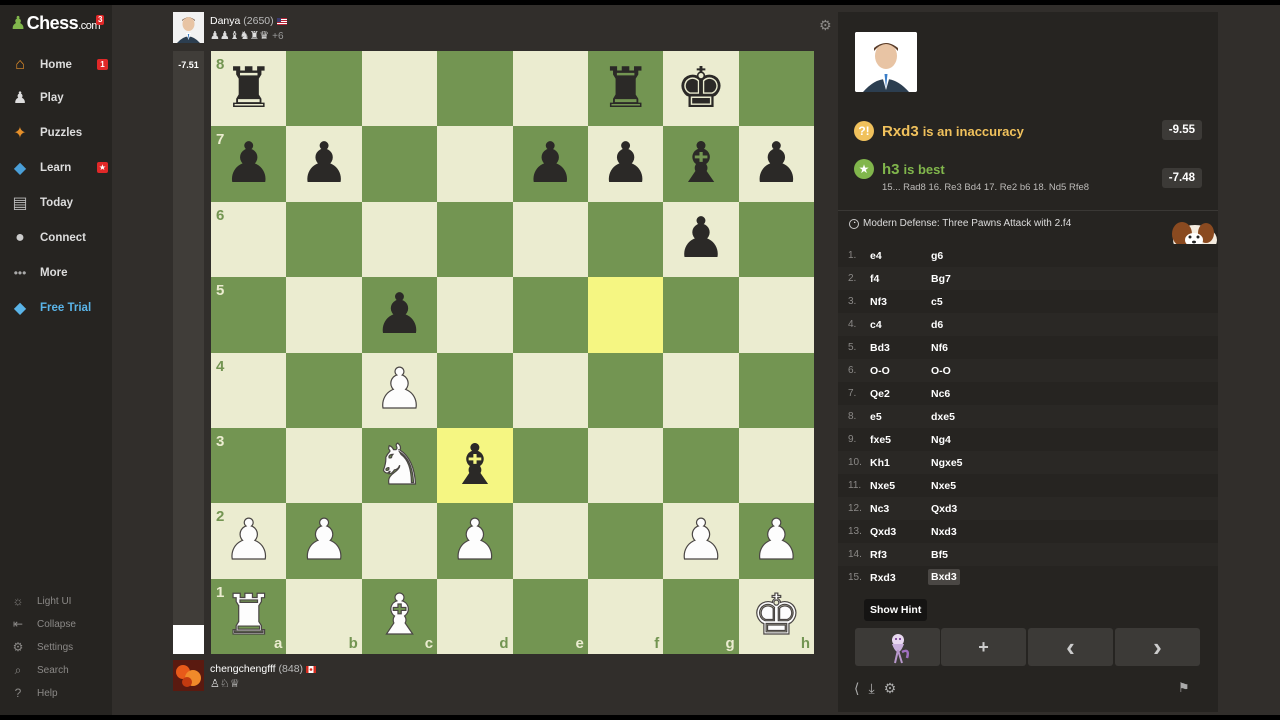 This screenshot has width=1280, height=720. I want to click on square-f3, so click(625, 465).